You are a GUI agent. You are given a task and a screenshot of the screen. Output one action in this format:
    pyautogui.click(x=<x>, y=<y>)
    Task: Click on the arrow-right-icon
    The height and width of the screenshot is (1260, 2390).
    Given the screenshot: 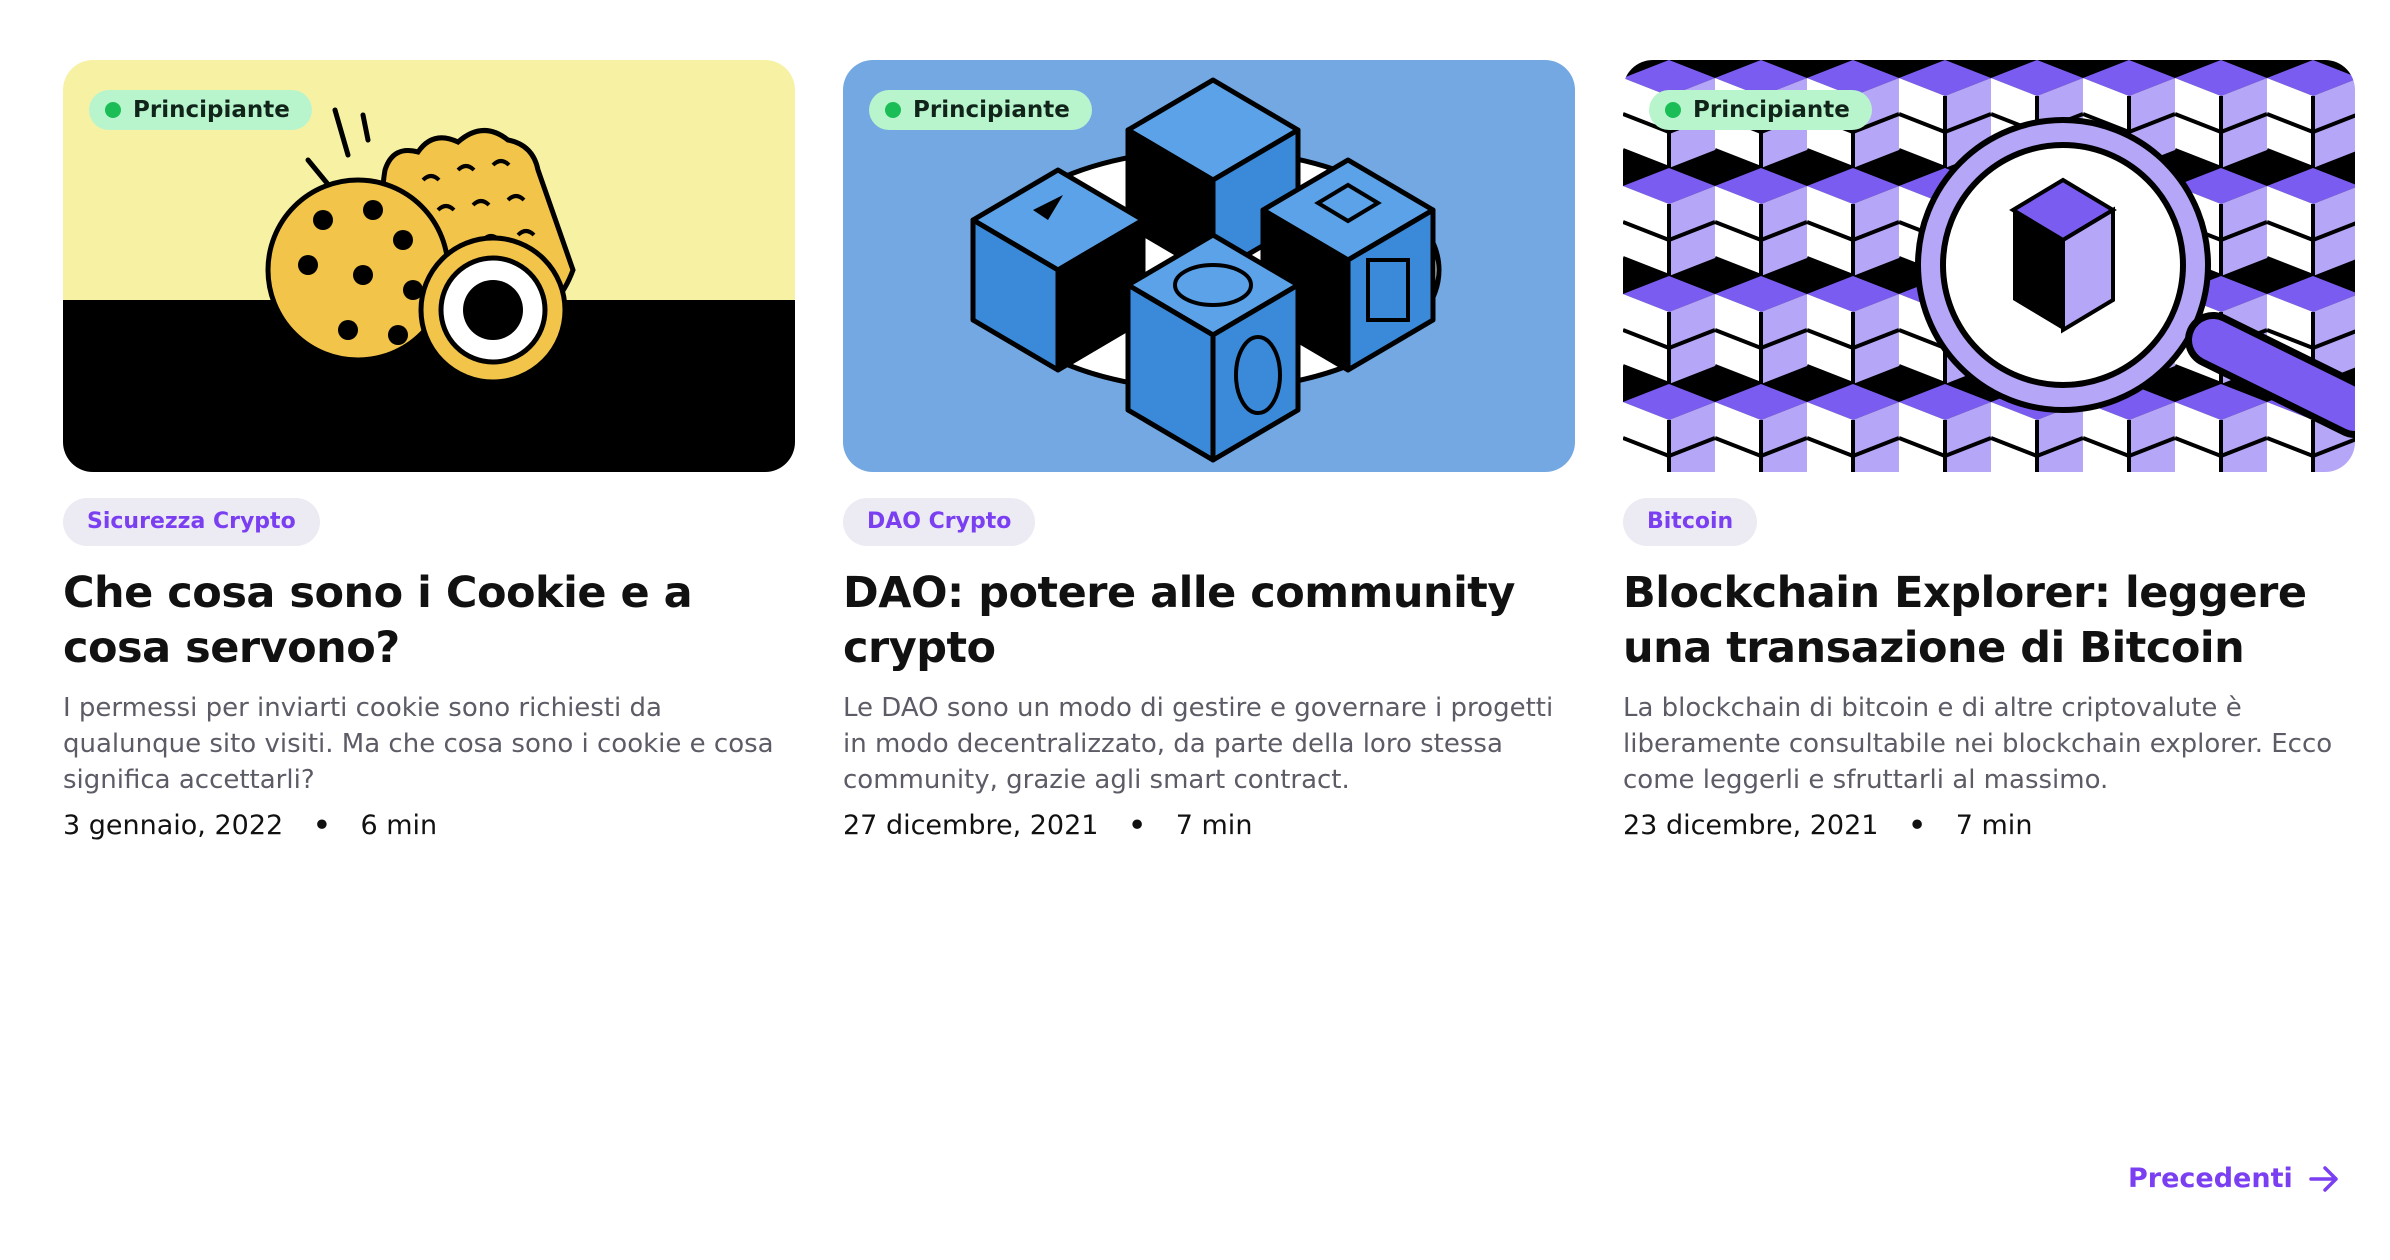 What is the action you would take?
    pyautogui.click(x=2323, y=1178)
    